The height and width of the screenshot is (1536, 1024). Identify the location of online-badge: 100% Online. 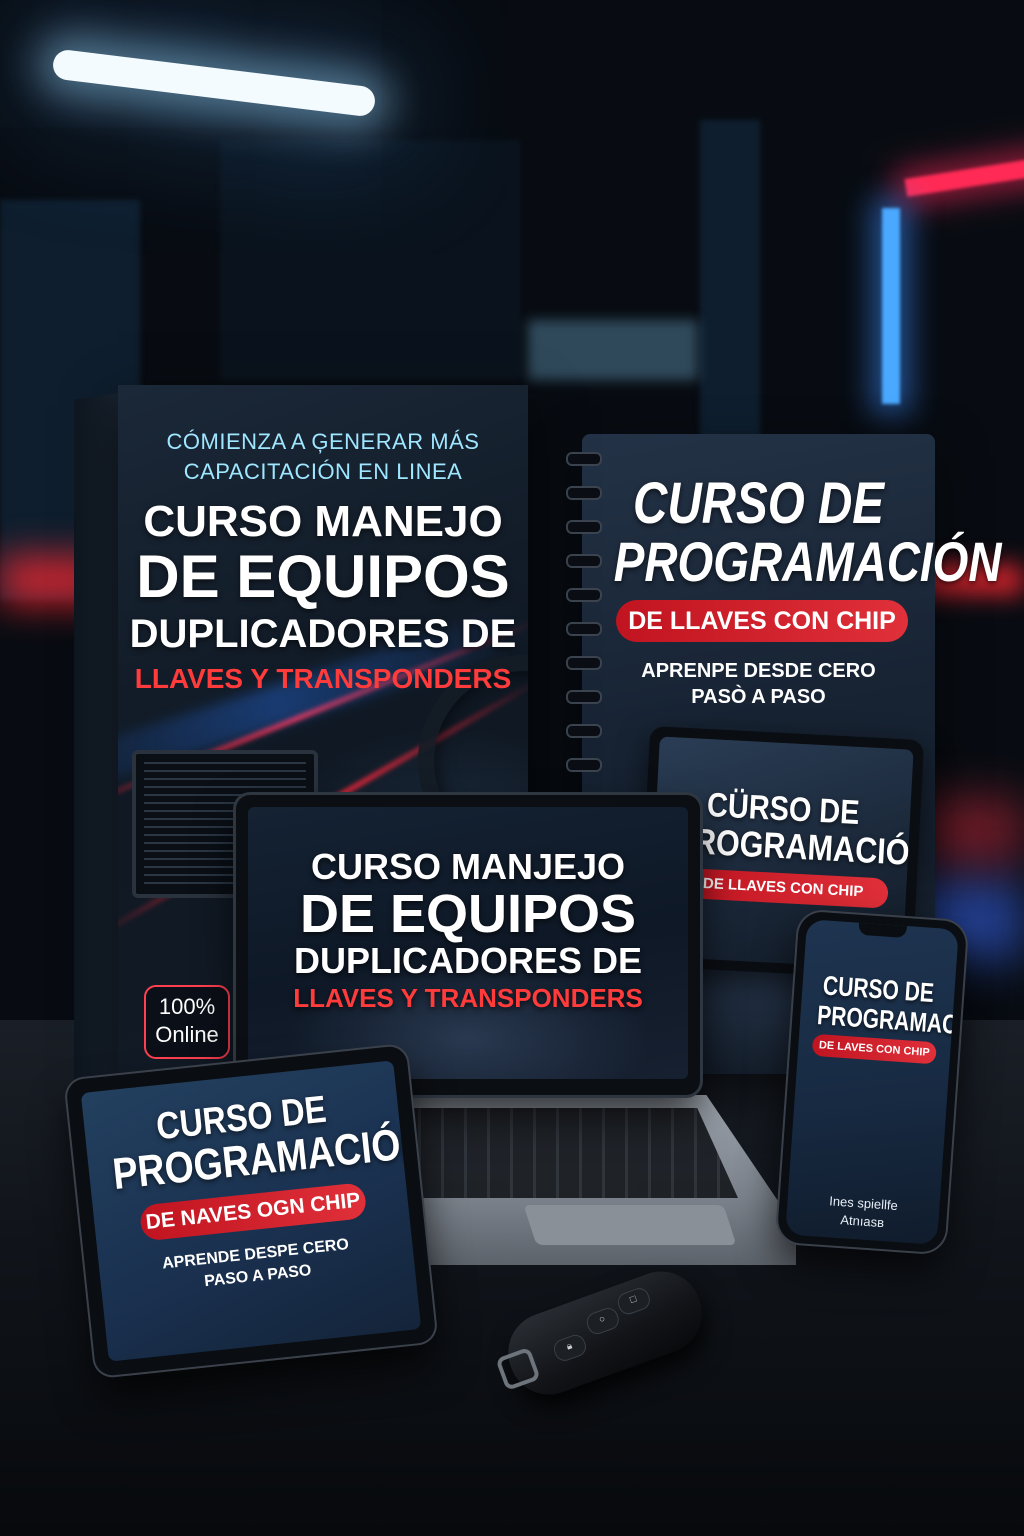
(187, 1022).